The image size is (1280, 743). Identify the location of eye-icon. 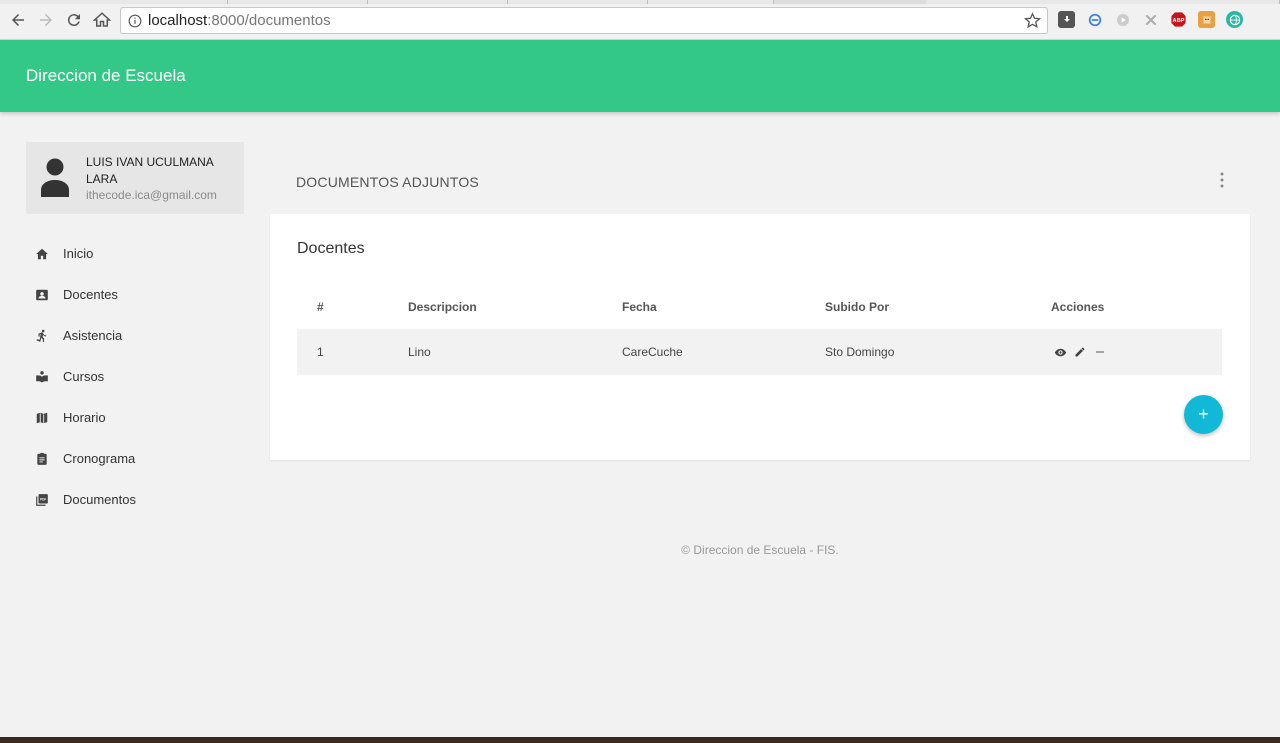
(1060, 352).